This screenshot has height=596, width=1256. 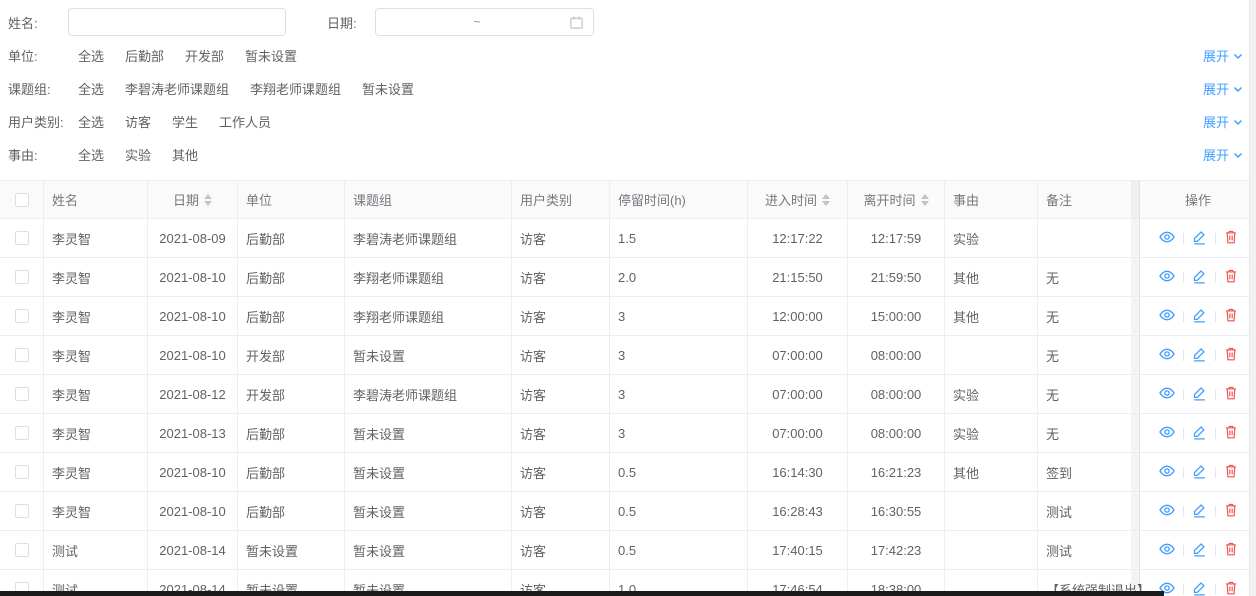 What do you see at coordinates (138, 121) in the screenshot?
I see `filter-option: 访客` at bounding box center [138, 121].